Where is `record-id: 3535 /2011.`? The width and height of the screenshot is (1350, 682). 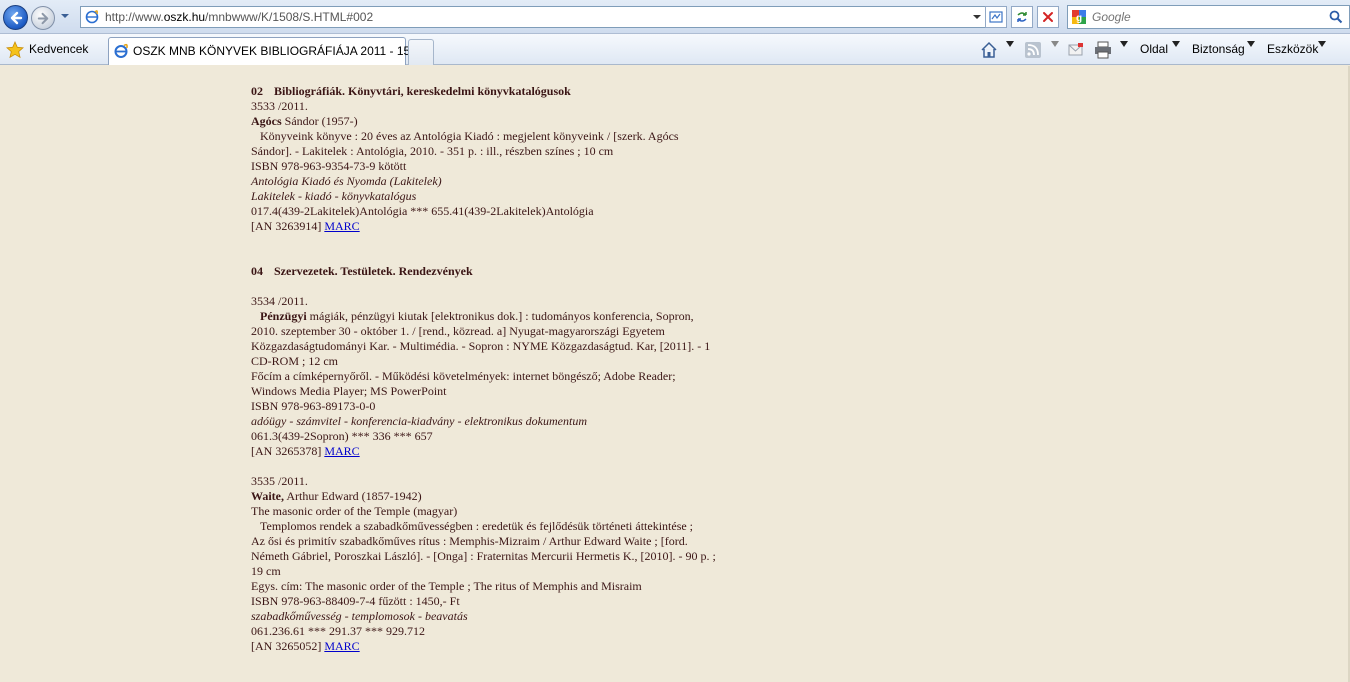
record-id: 3535 /2011. is located at coordinates (279, 481).